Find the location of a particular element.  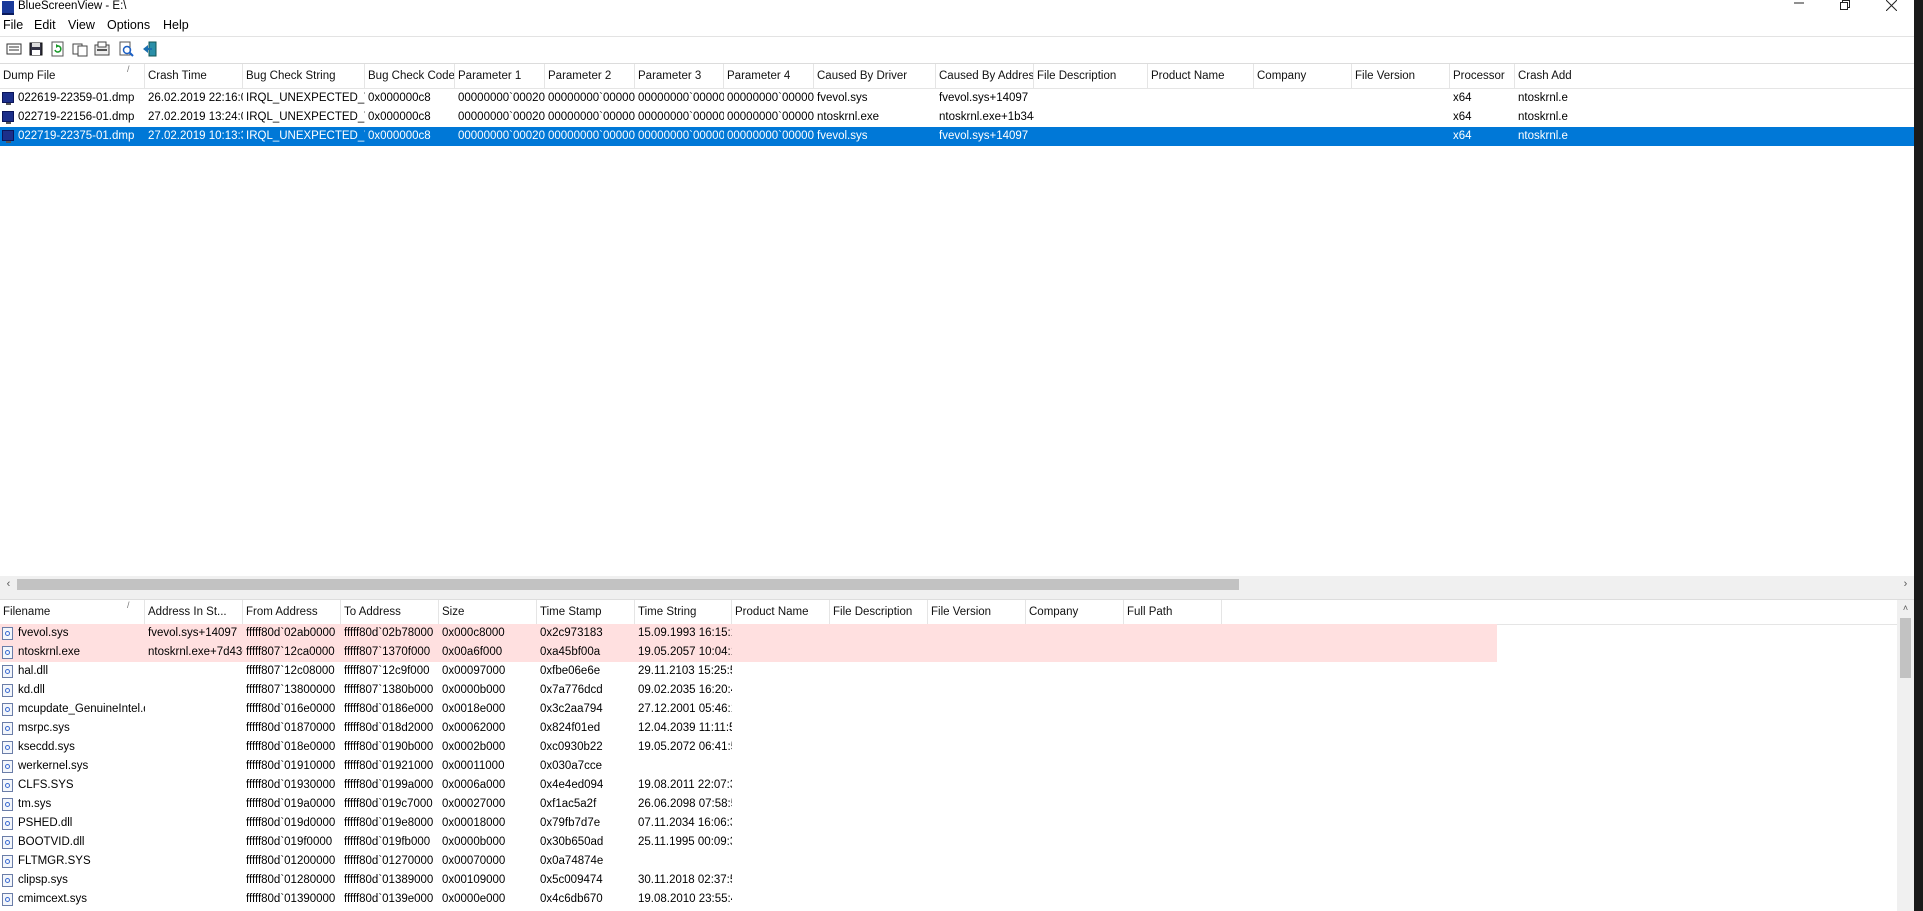

cell-bug-check-code: 0x000000c8 is located at coordinates (399, 117).